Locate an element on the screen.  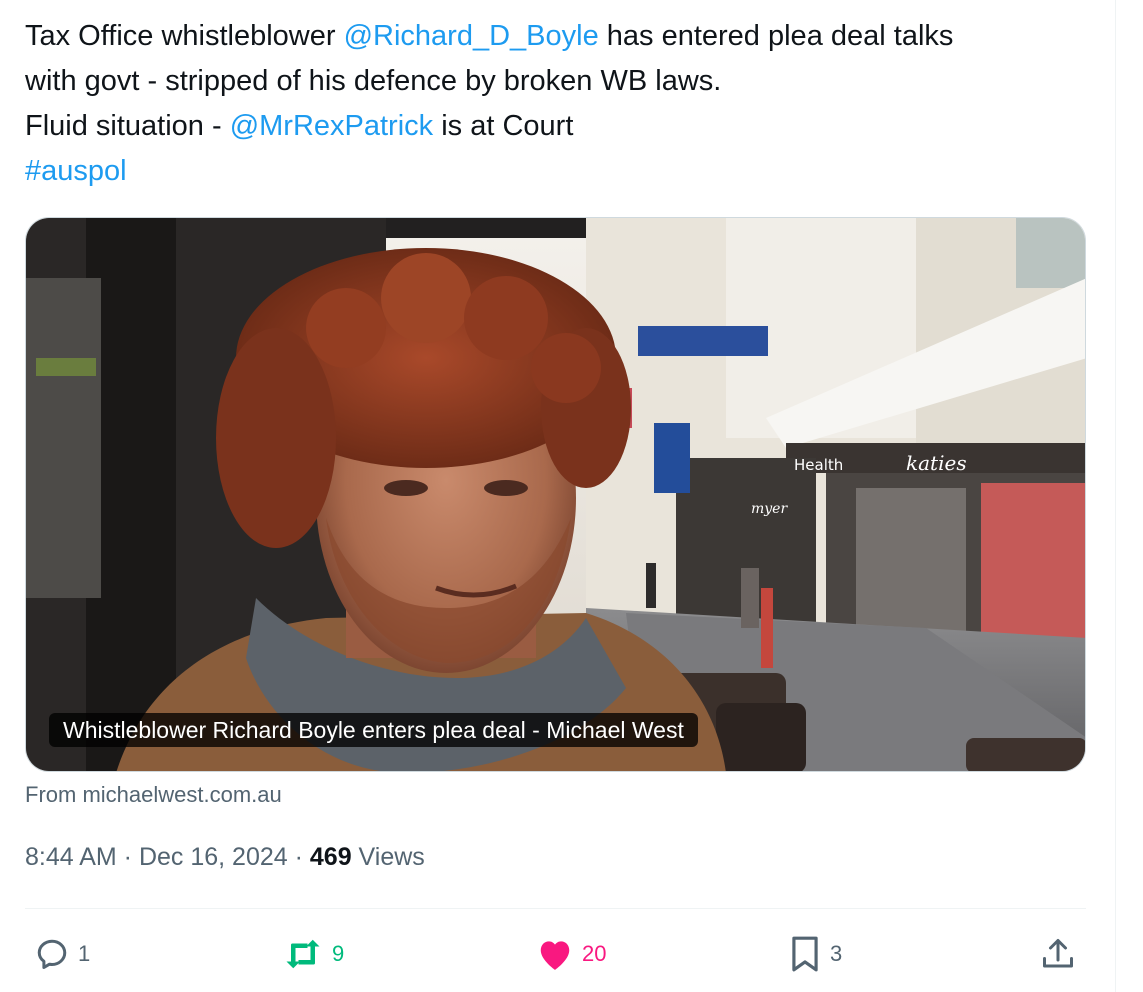
tweet-date: Dec 16, 2024 is located at coordinates (213, 857).